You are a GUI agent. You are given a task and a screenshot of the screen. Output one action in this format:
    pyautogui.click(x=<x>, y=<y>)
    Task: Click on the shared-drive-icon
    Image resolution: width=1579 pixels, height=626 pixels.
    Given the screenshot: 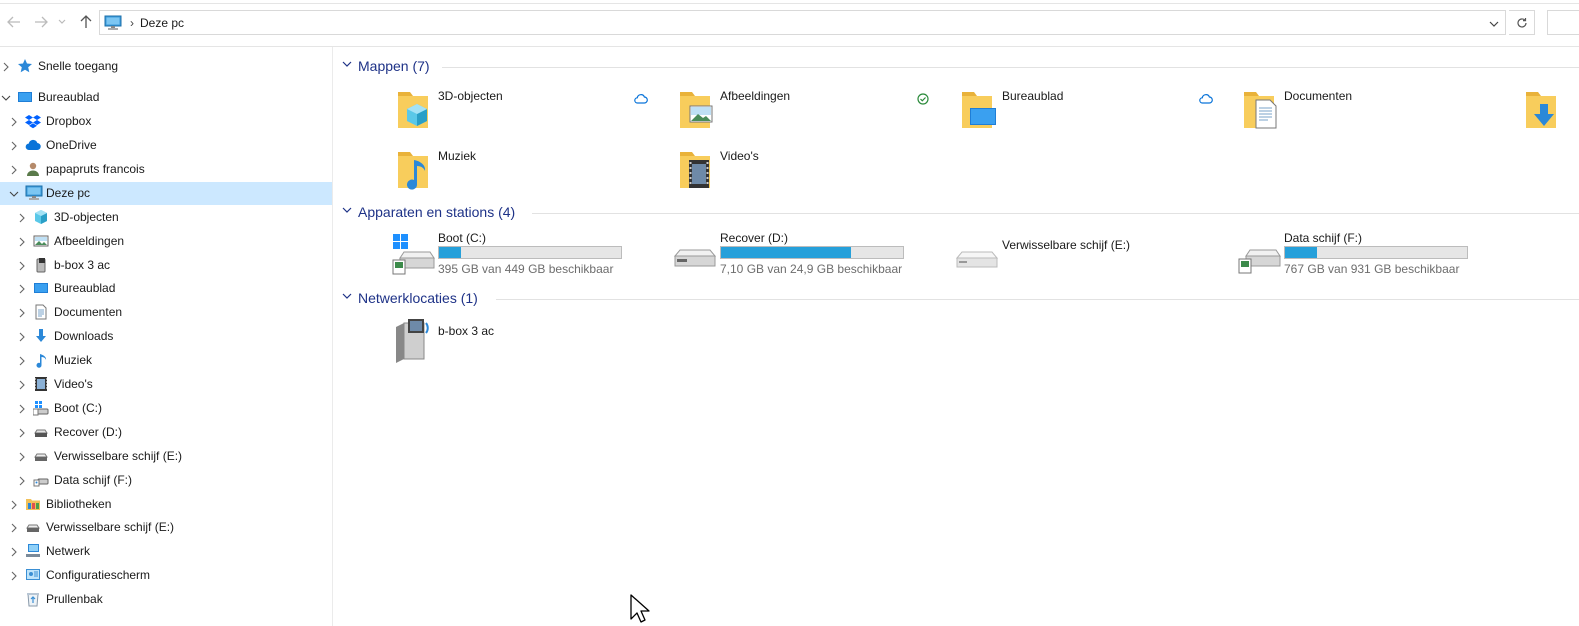 What is the action you would take?
    pyautogui.click(x=41, y=480)
    